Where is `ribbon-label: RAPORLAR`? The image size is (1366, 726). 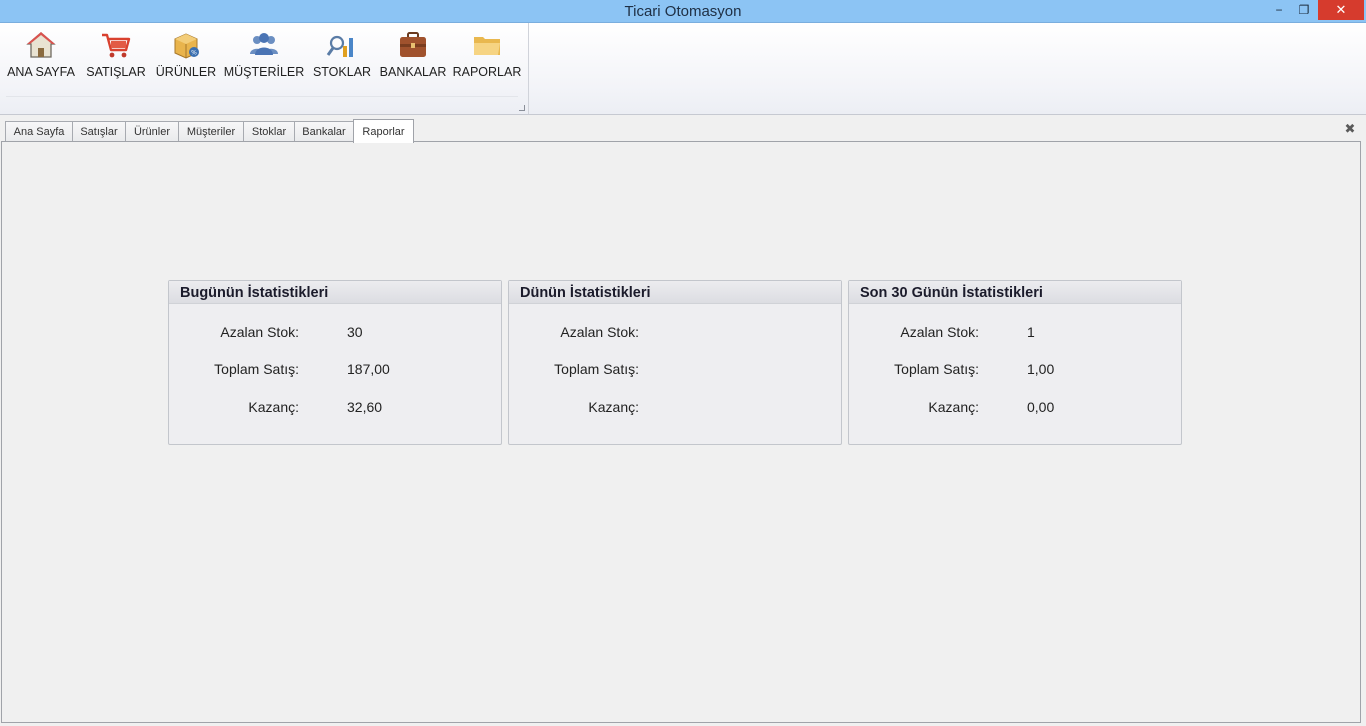
ribbon-label: RAPORLAR is located at coordinates (487, 72).